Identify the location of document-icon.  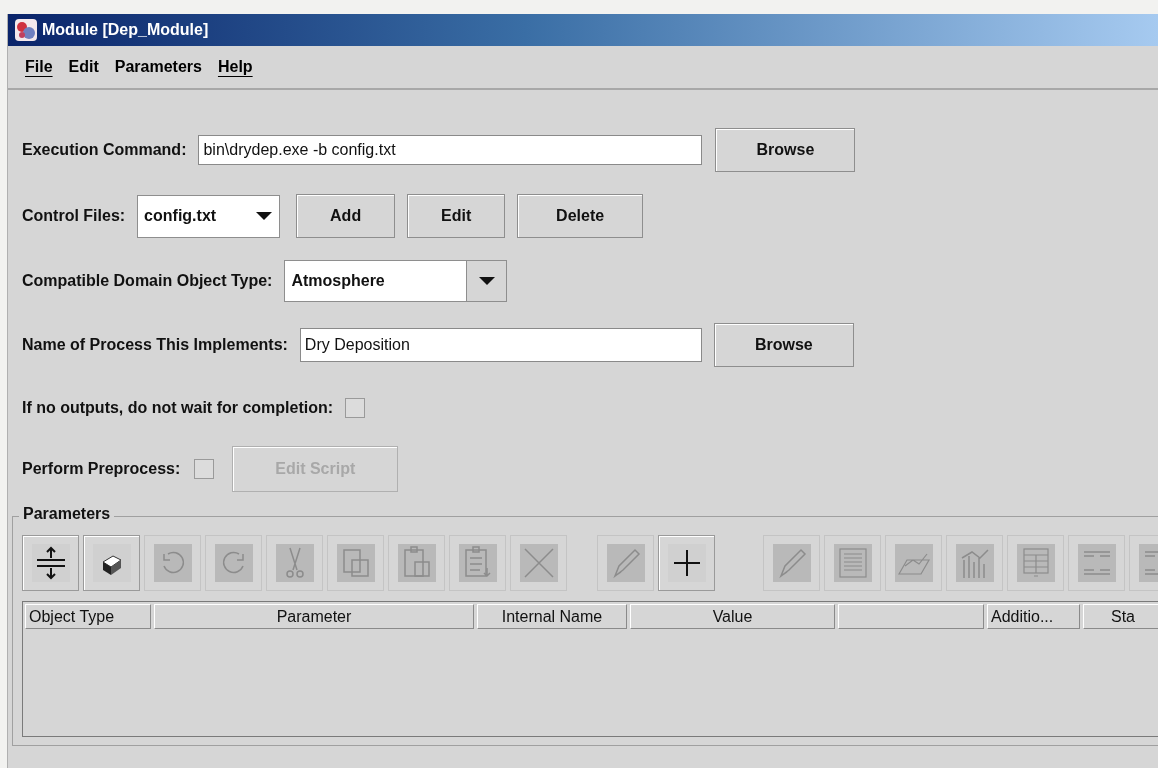
(852, 563).